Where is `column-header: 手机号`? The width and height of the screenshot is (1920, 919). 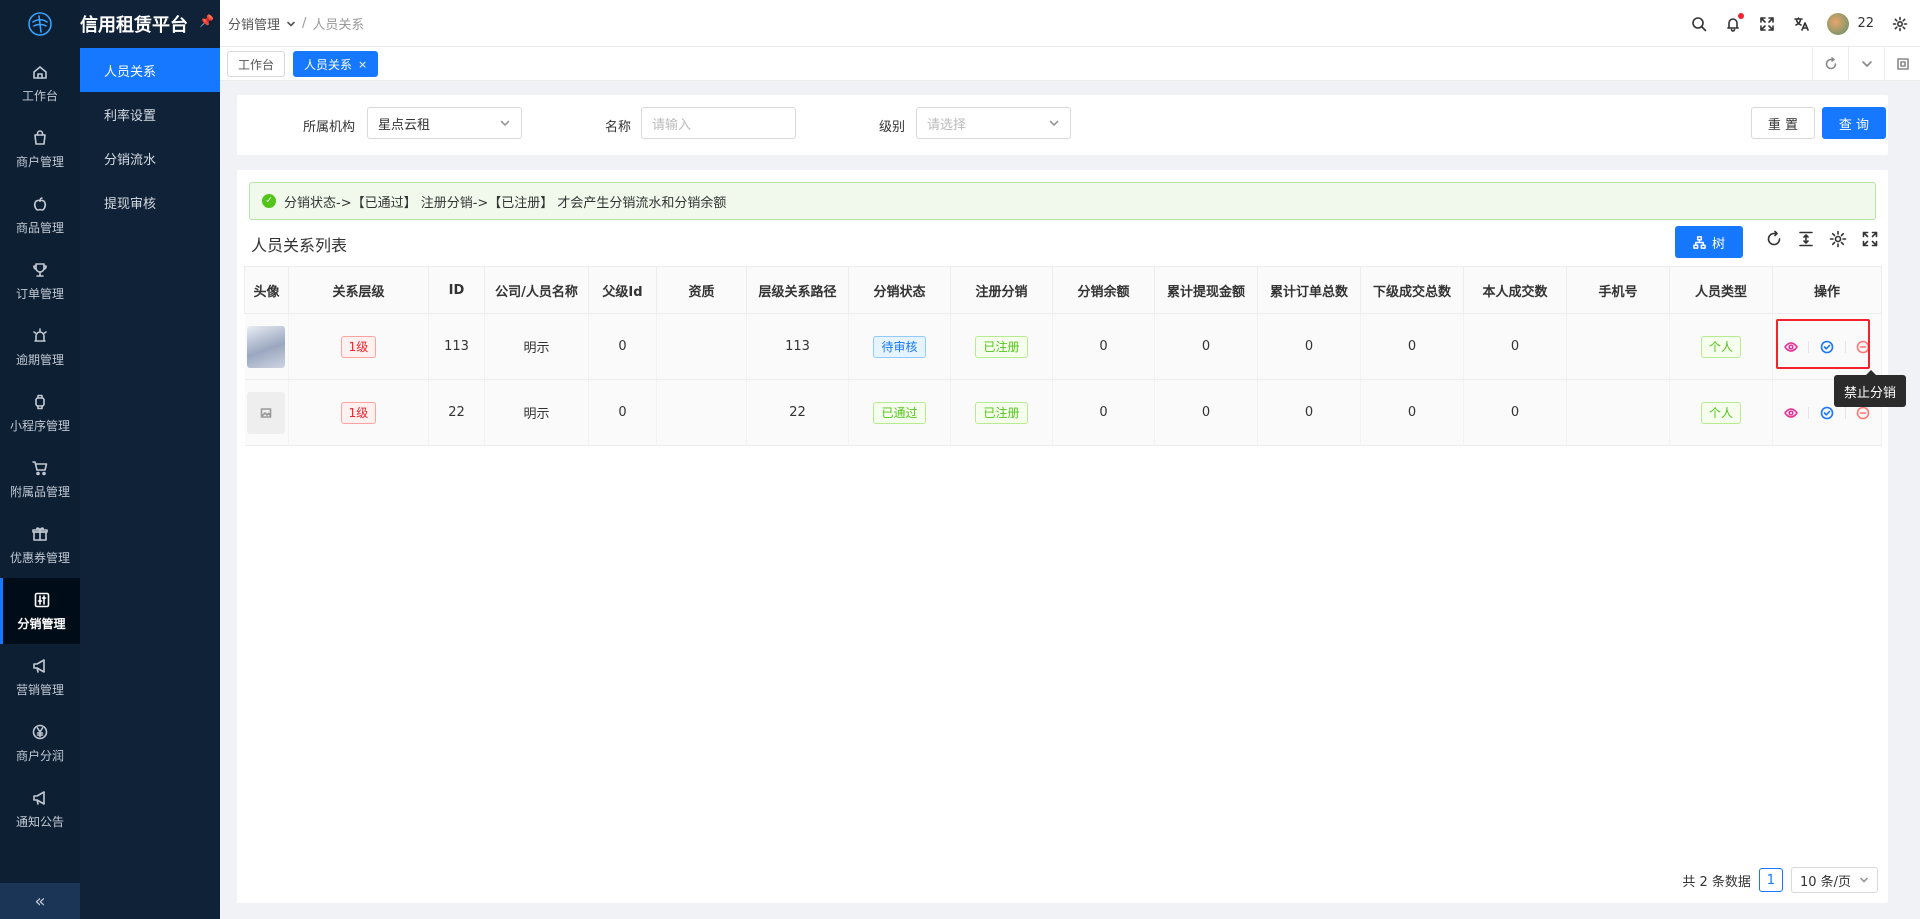
column-header: 手机号 is located at coordinates (1618, 290).